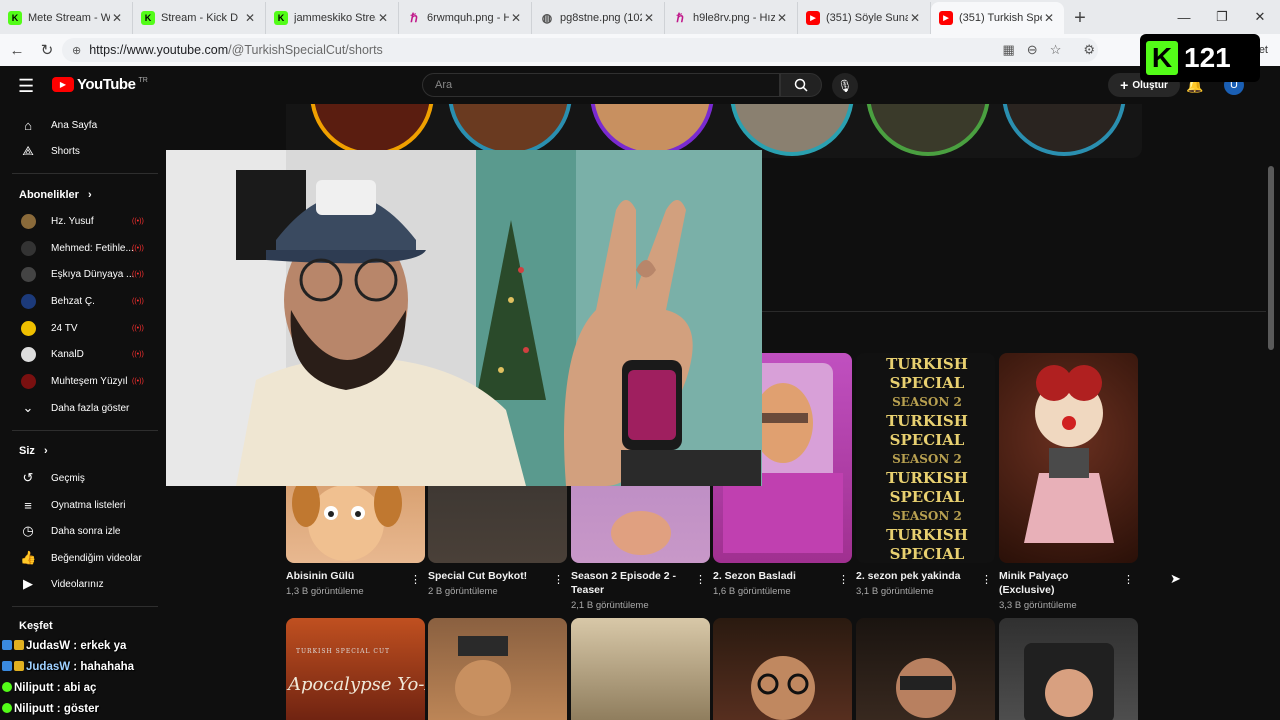  What do you see at coordinates (1222, 17) in the screenshot?
I see `maximize-icon: ❐` at bounding box center [1222, 17].